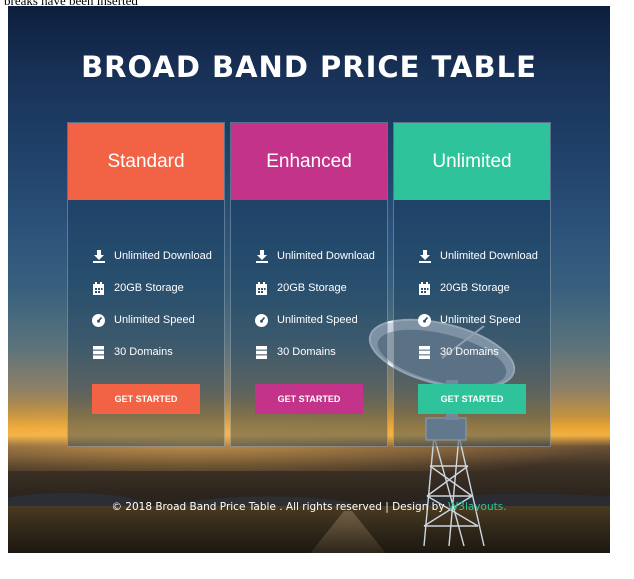  Describe the element at coordinates (146, 161) in the screenshot. I see `plan-name-standard: Standard` at that location.